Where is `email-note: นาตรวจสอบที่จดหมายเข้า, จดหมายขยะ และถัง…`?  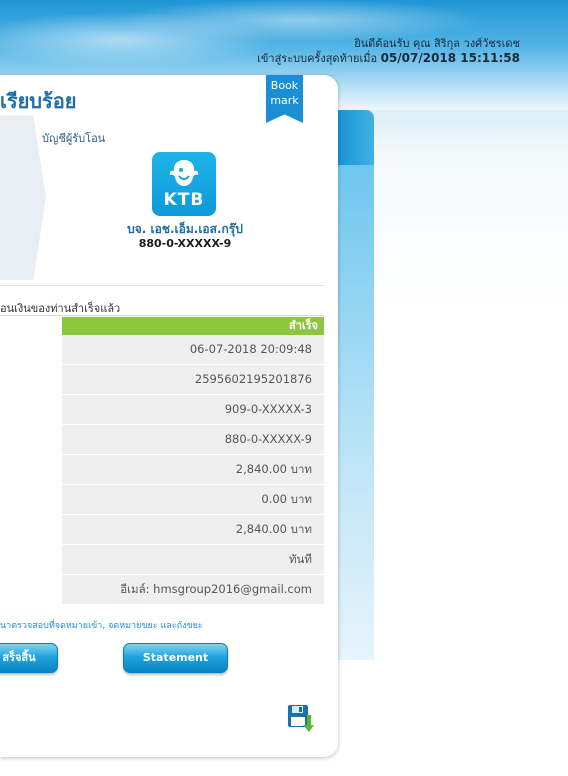
email-note: นาตรวจสอบที่จดหมายเข้า, จดหมายขยะ และถัง… is located at coordinates (101, 626).